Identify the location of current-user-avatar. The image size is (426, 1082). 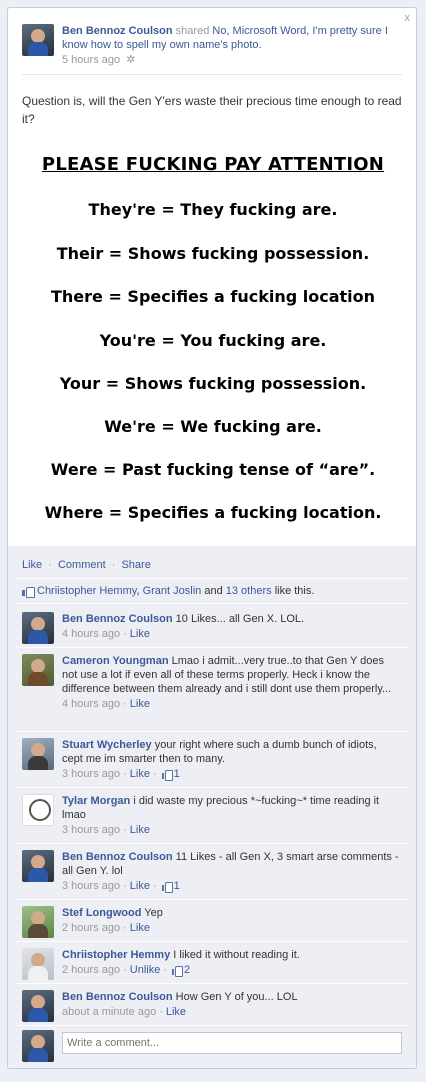
(38, 1046).